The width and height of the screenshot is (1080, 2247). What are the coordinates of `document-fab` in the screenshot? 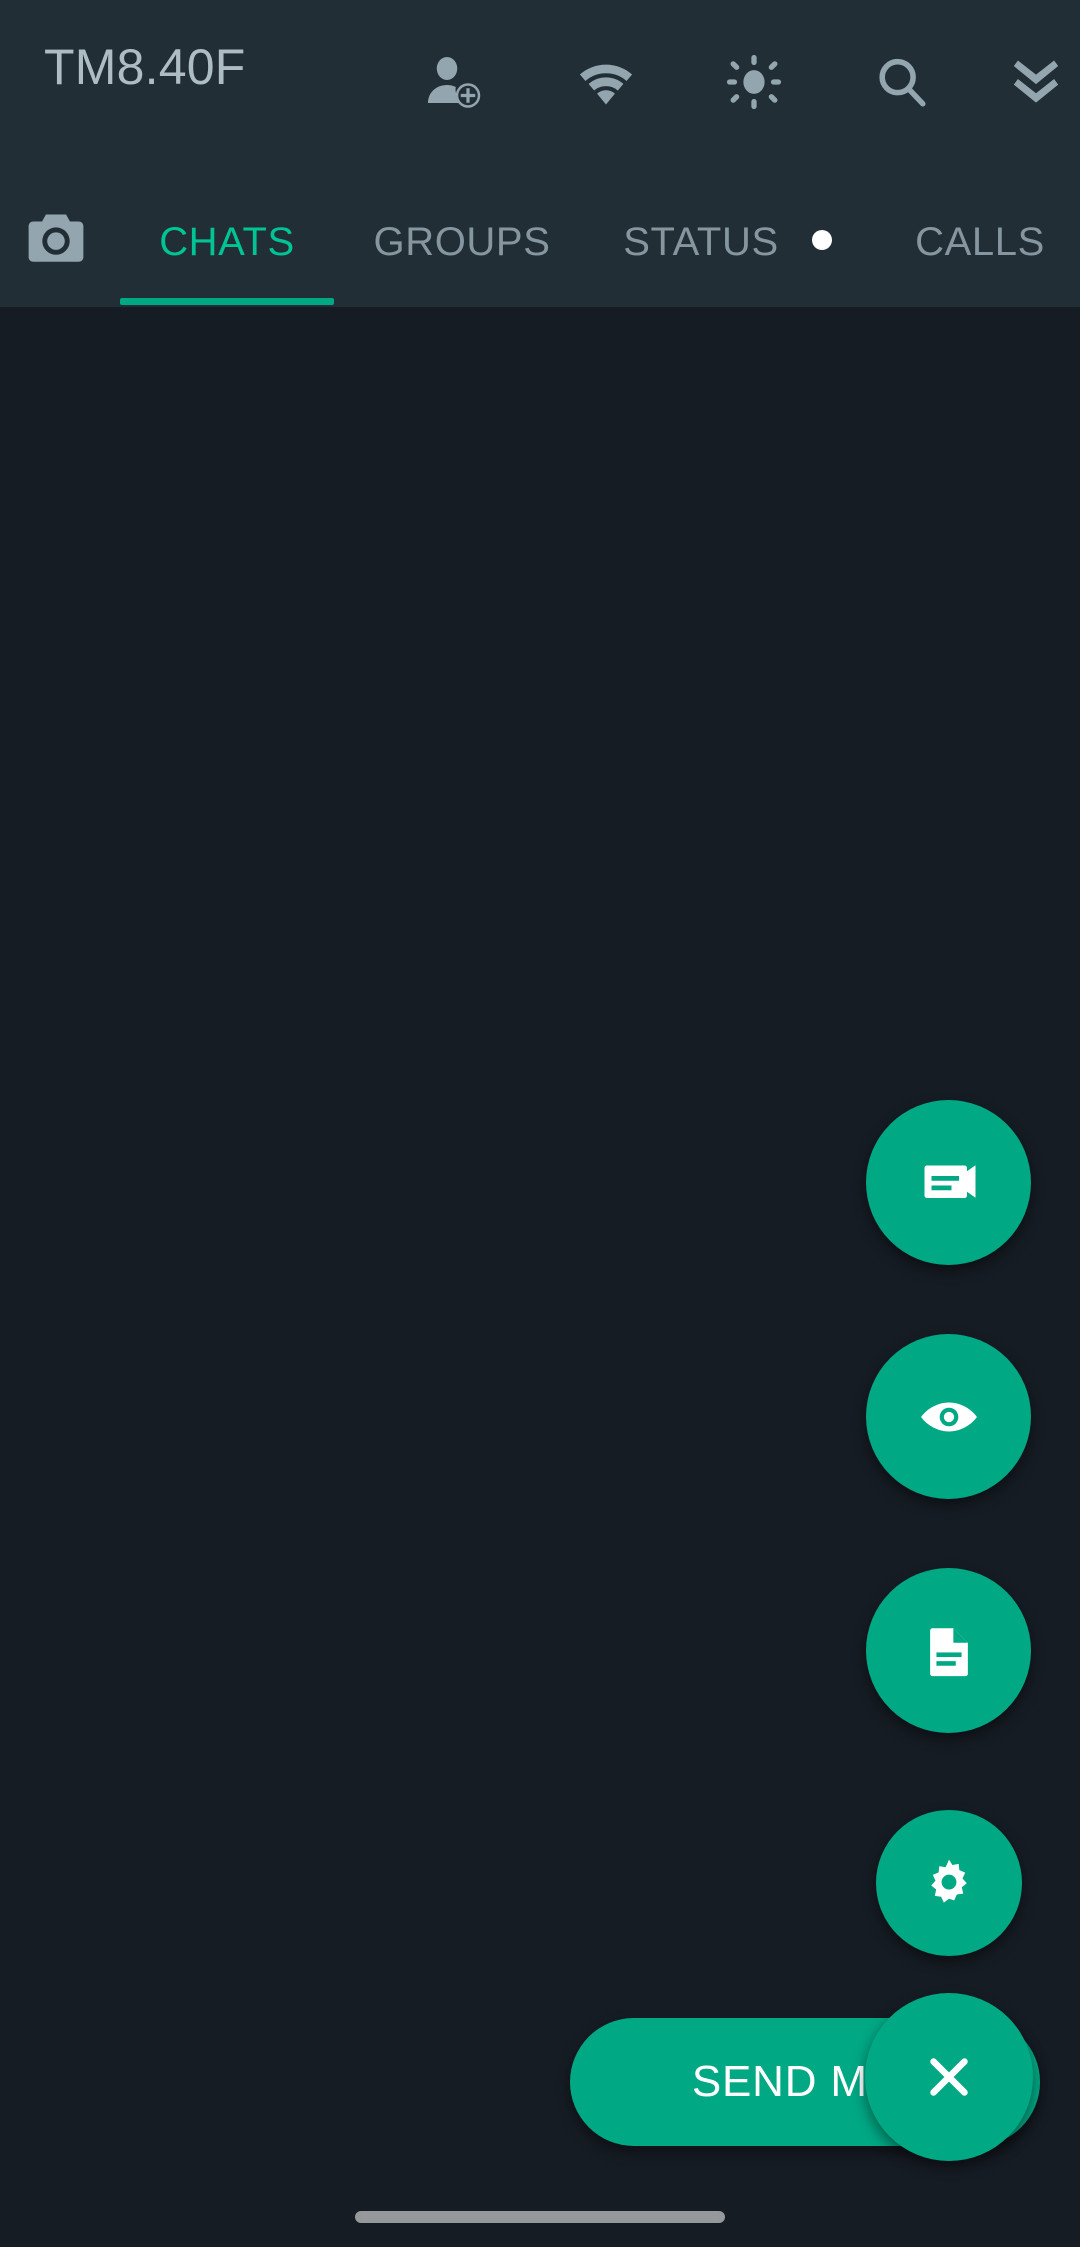 It's located at (948, 1650).